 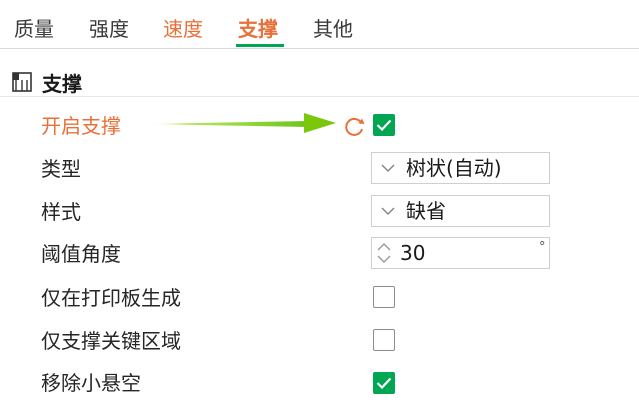 I want to click on enable-support-checkbox, so click(x=384, y=125).